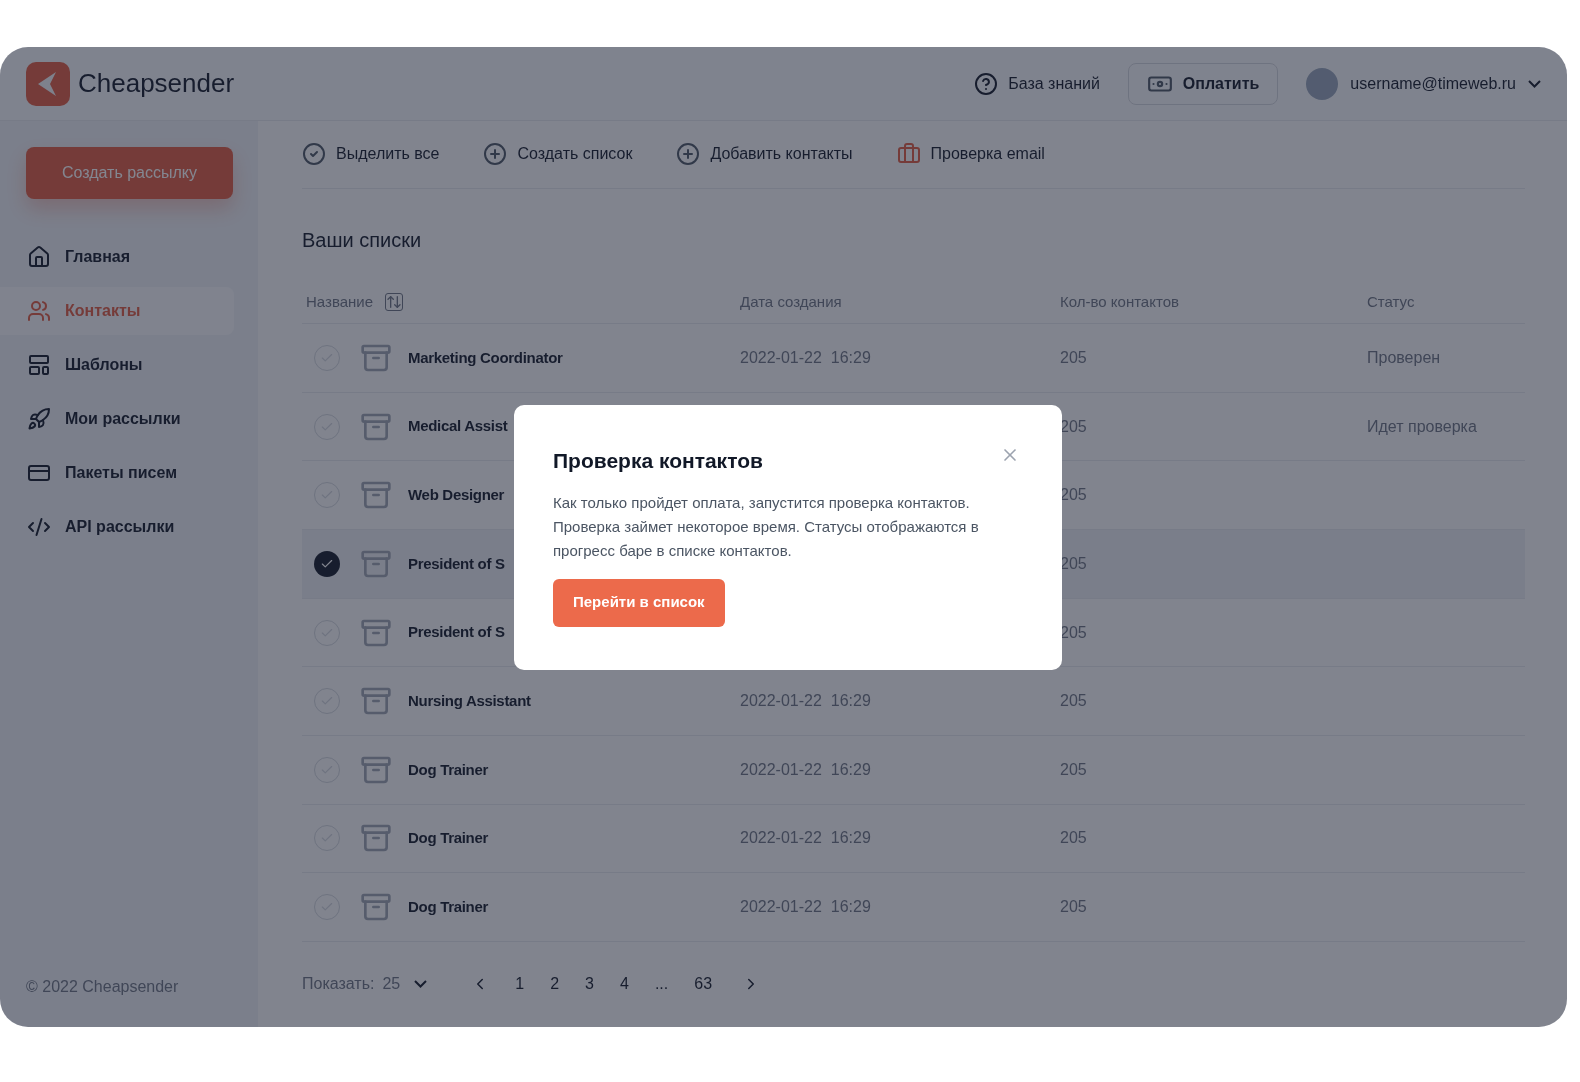 This screenshot has width=1580, height=1082. I want to click on section-title: Ваши списки, so click(362, 240).